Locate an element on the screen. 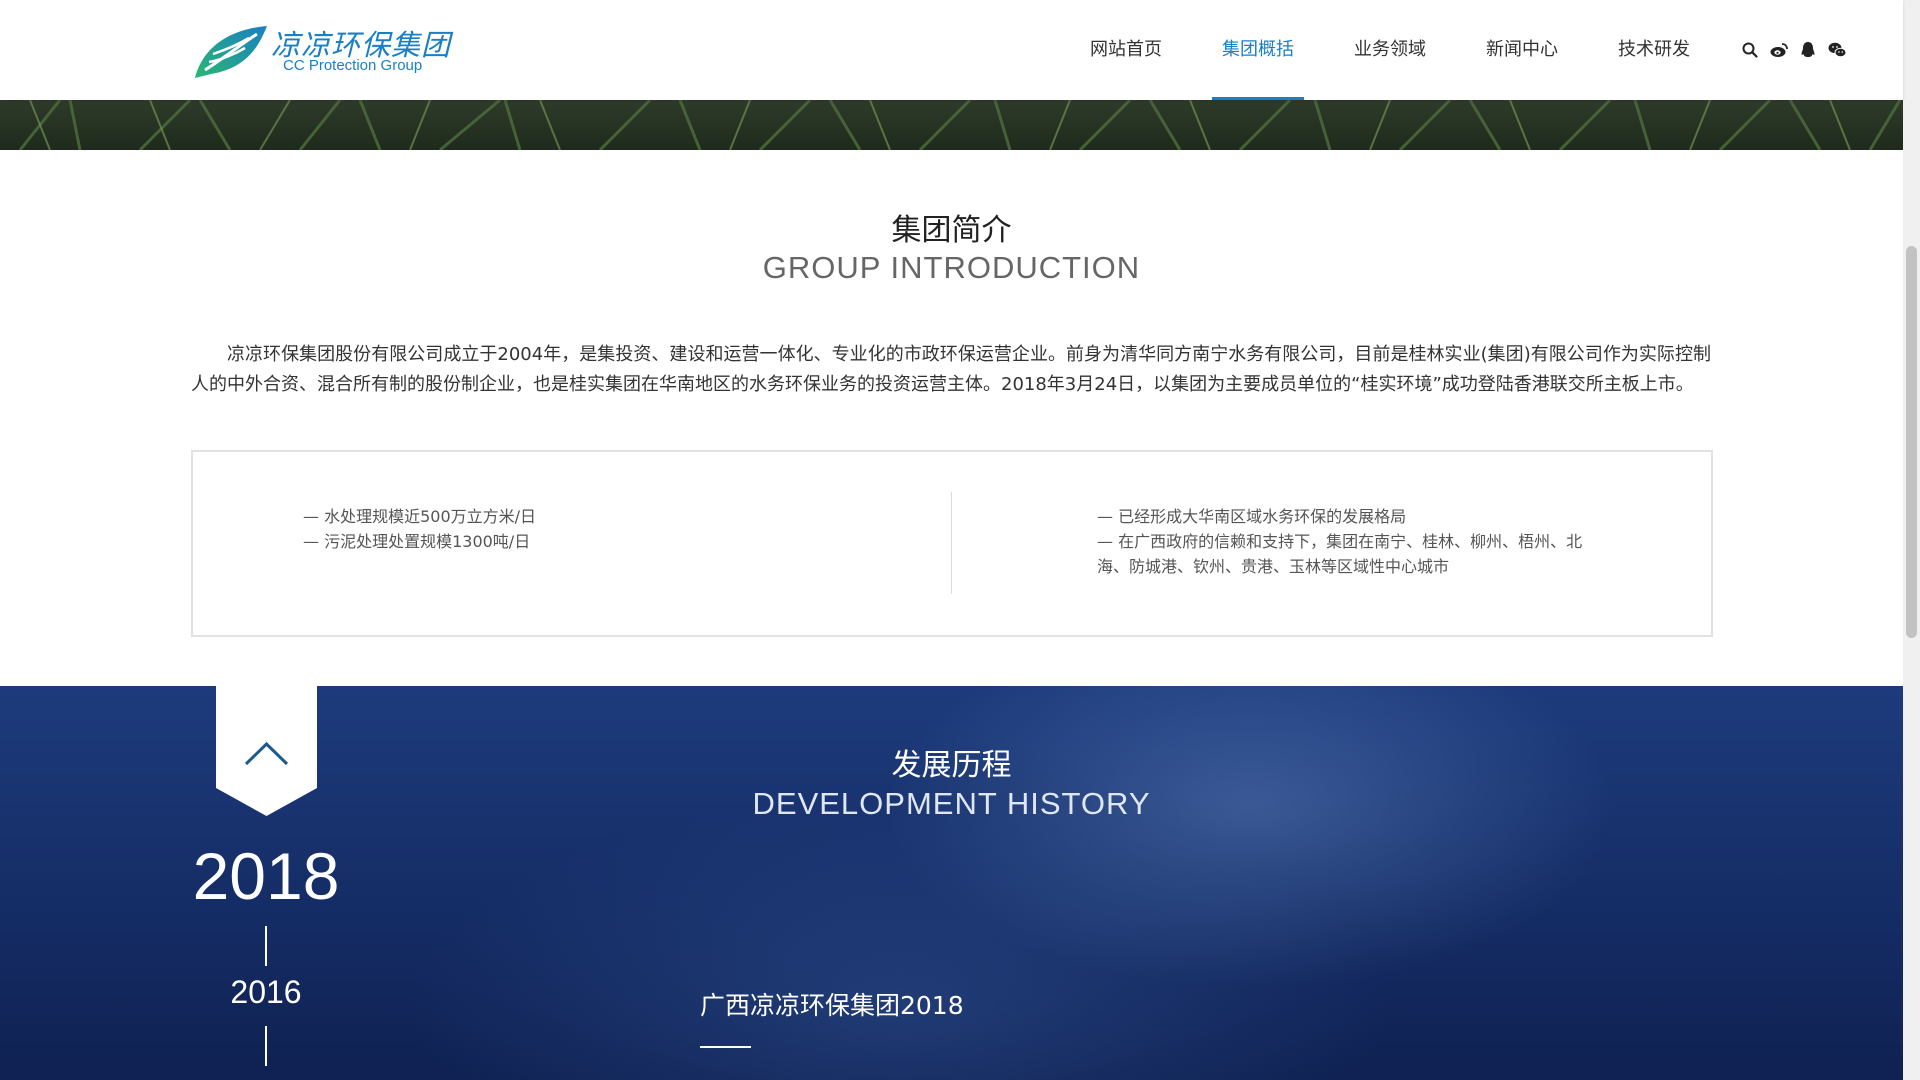 The image size is (1920, 1080). wechat-icon is located at coordinates (1837, 50).